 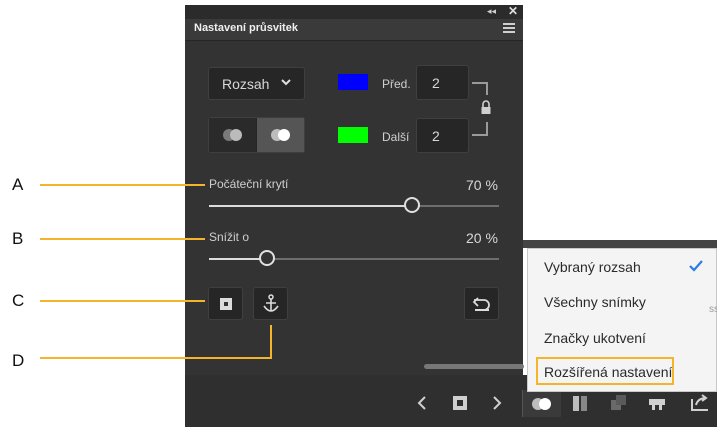 I want to click on menu-backdrop-strip, so click(x=620, y=244).